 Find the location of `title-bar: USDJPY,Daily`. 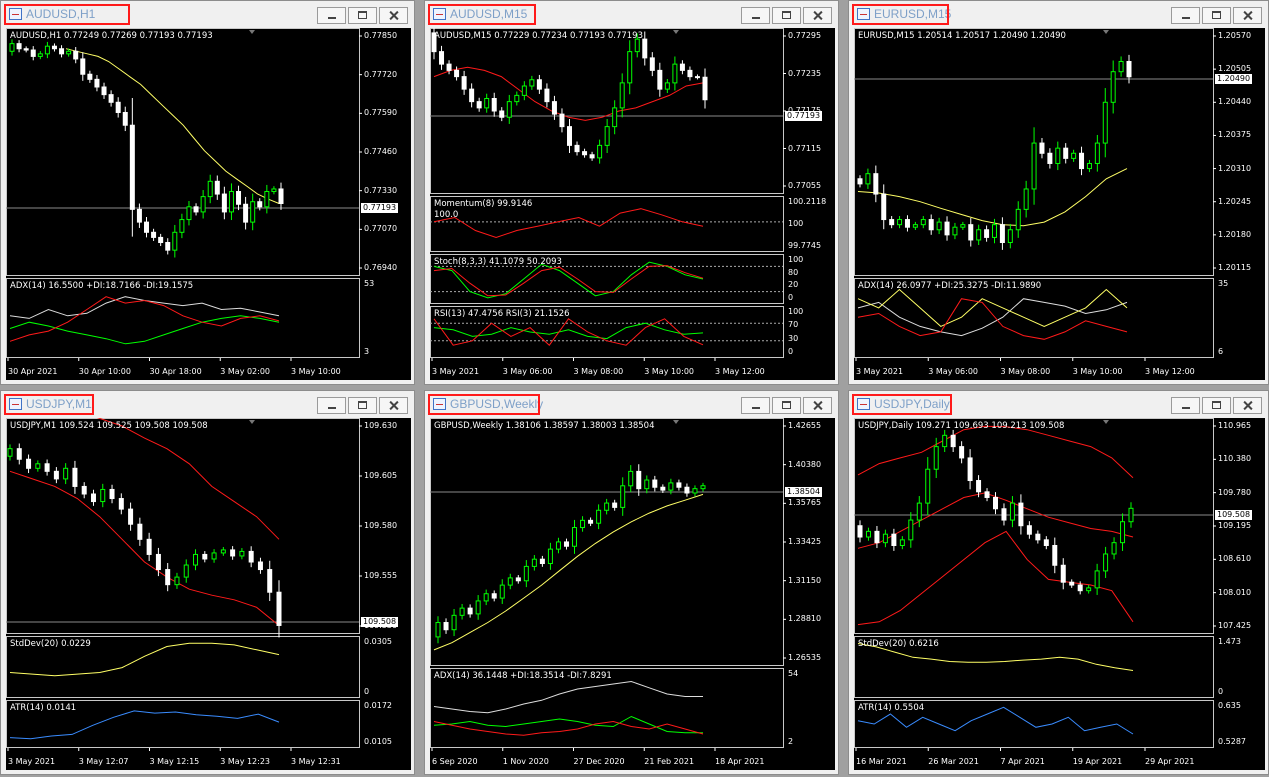

title-bar: USDJPY,Daily is located at coordinates (1058, 404).